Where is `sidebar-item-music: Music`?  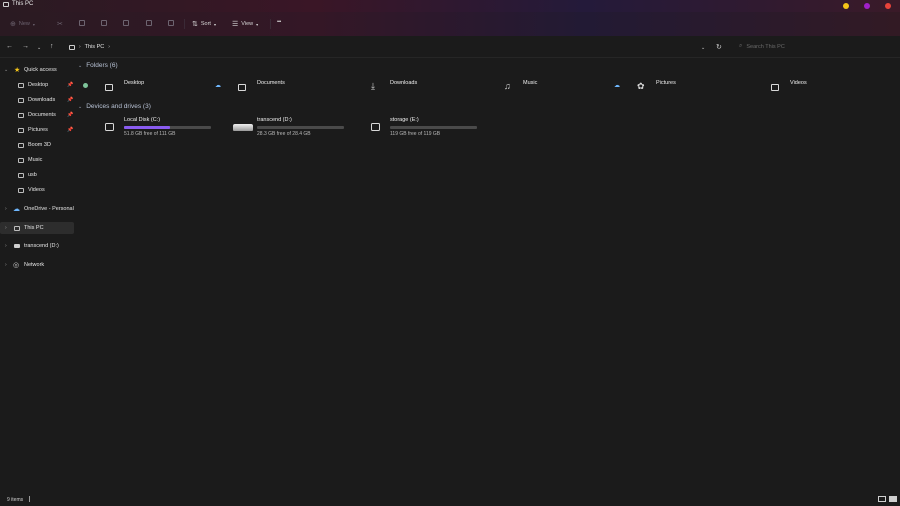 sidebar-item-music: Music is located at coordinates (37, 160).